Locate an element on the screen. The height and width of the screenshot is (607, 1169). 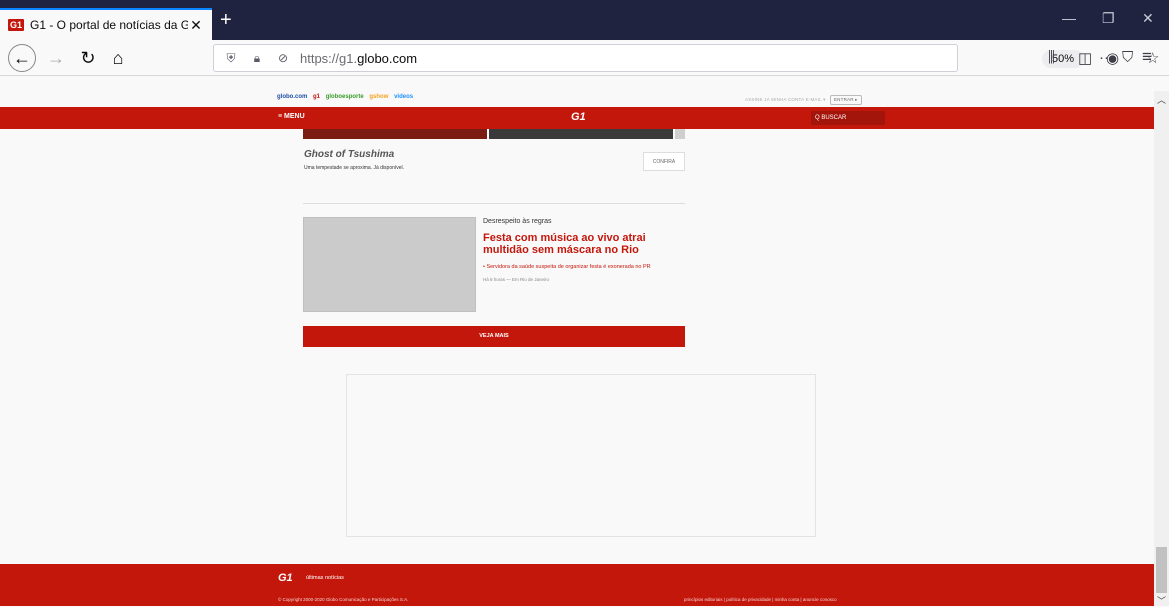
confira-button: CONFIRA is located at coordinates (664, 161).